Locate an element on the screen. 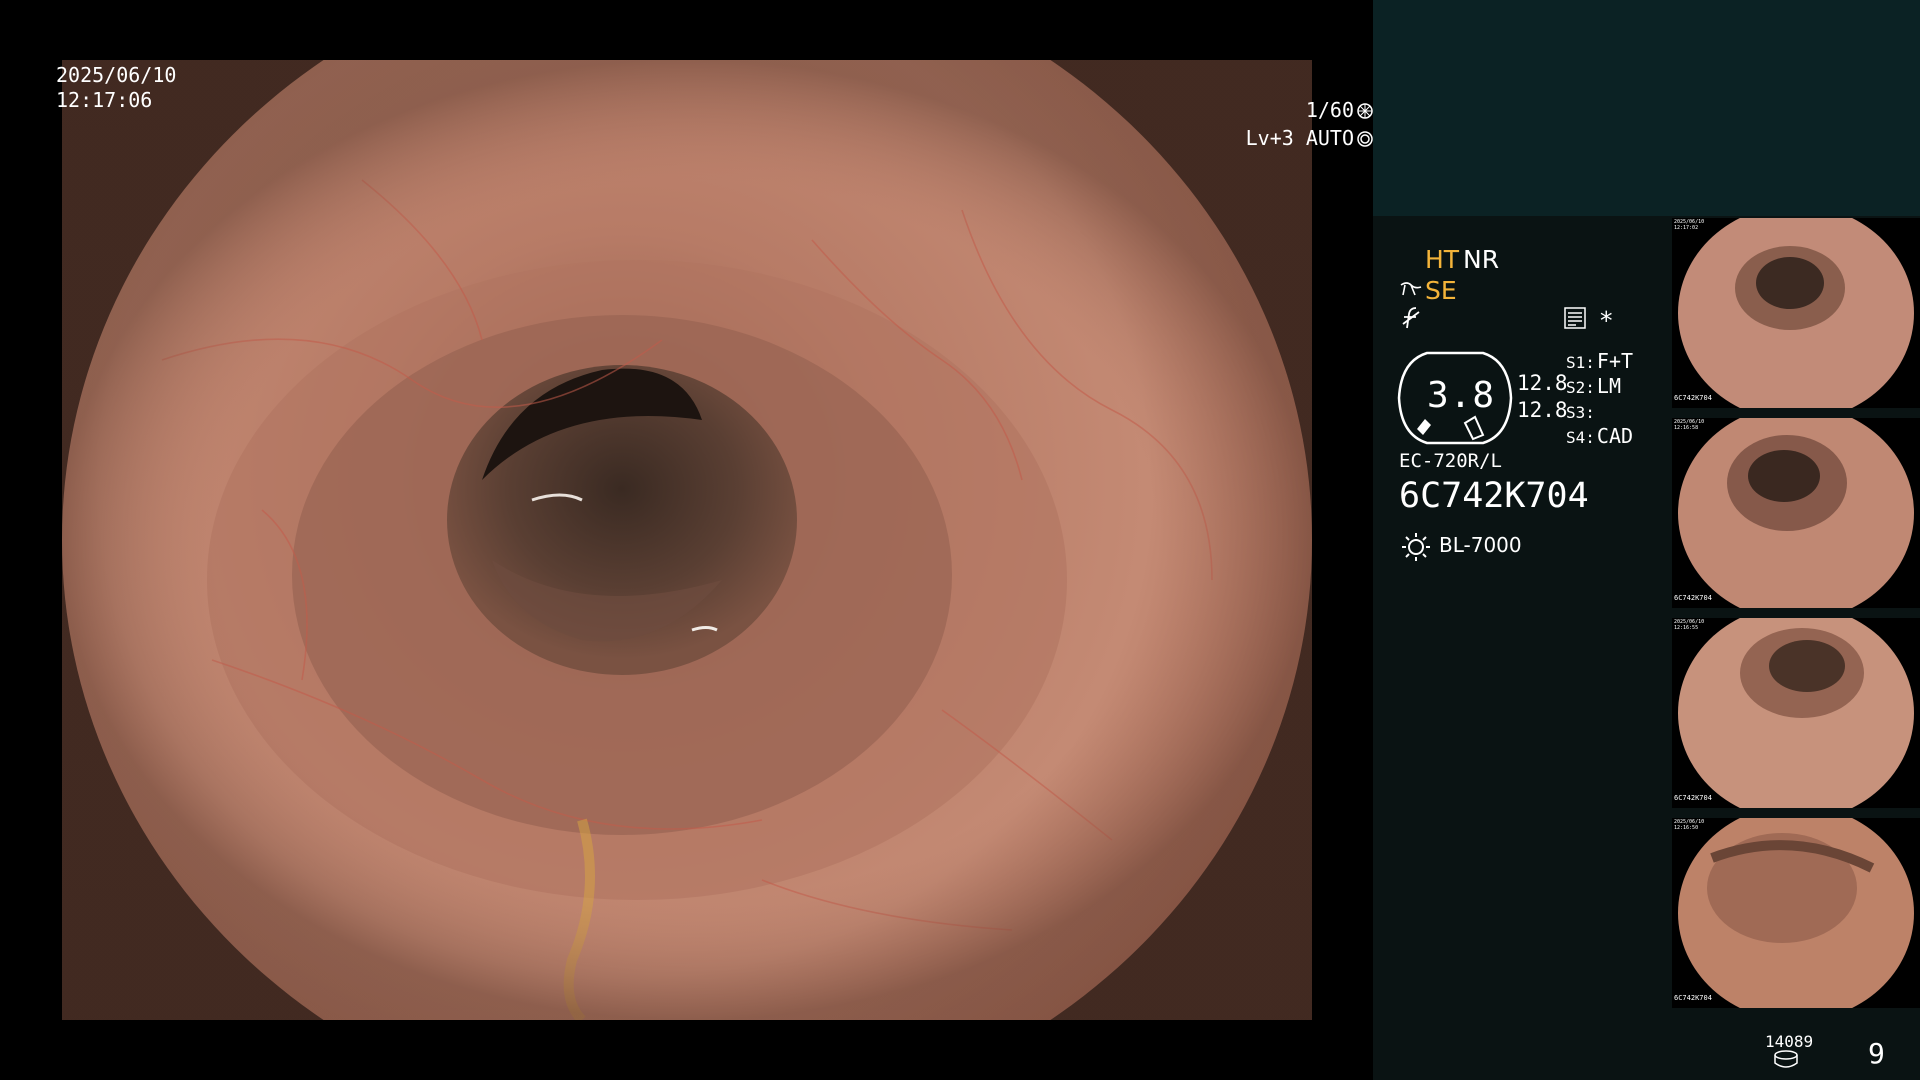 Image resolution: width=1920 pixels, height=1080 pixels. switch-slot-2: S2: LM is located at coordinates (1593, 386).